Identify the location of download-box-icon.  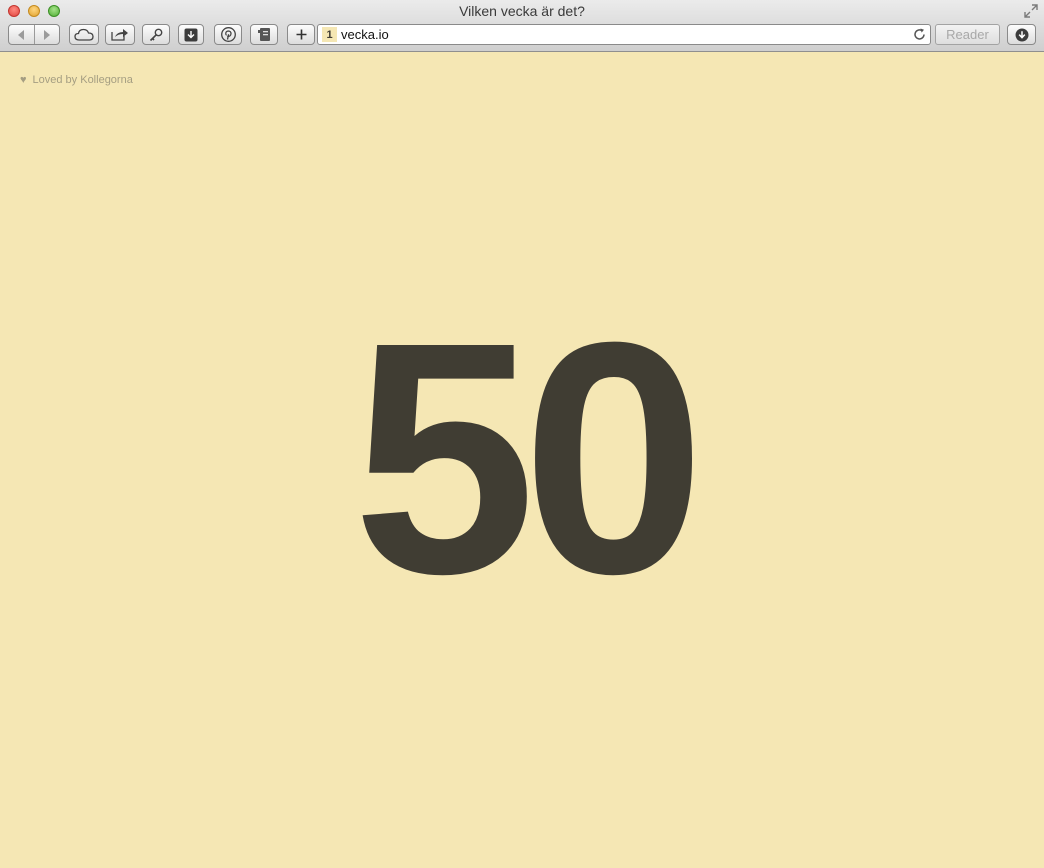
(191, 34).